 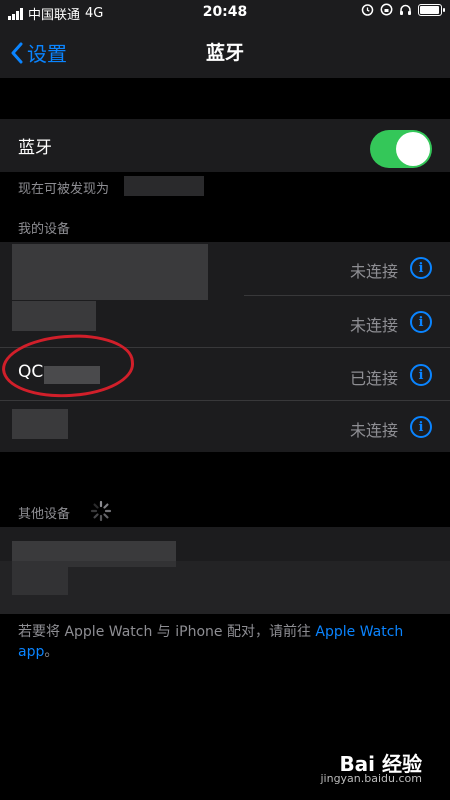 I want to click on watermark-url: jingyan.baidu.com, so click(x=371, y=778).